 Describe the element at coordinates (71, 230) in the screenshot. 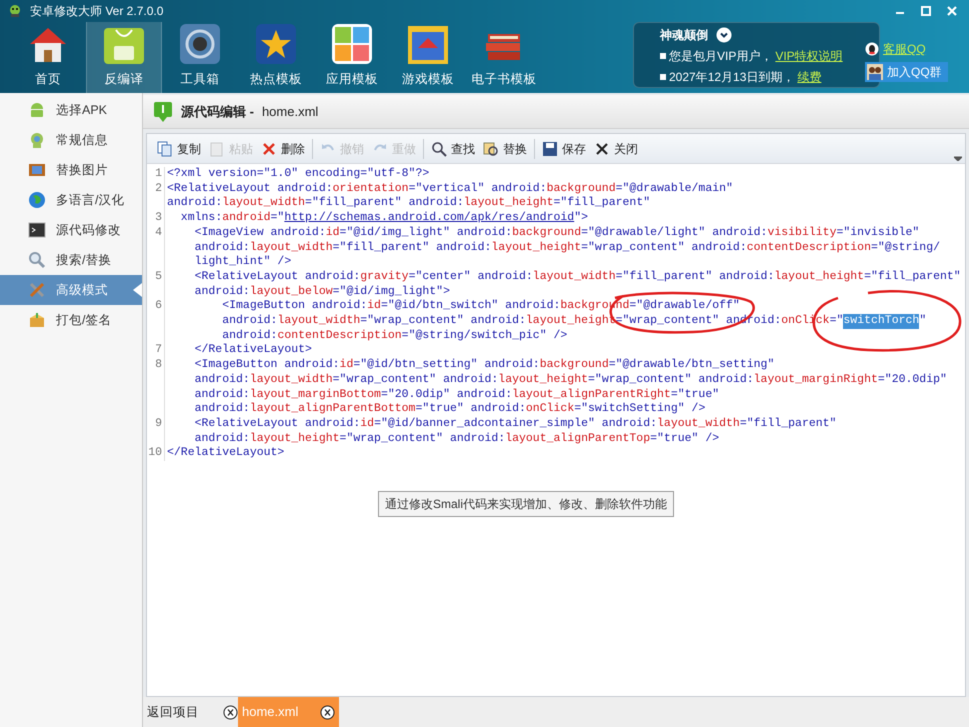

I see `sidebar-item: 源代码修改` at that location.